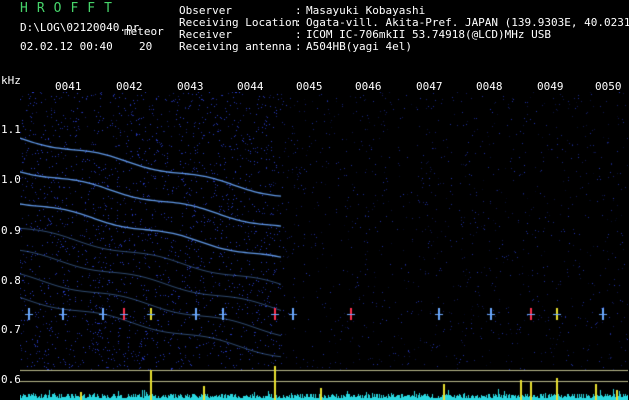  What do you see at coordinates (309, 86) in the screenshot?
I see `x-tick: 0045` at bounding box center [309, 86].